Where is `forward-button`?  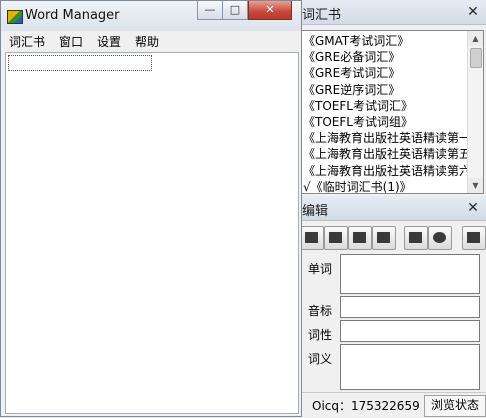 forward-button is located at coordinates (474, 238).